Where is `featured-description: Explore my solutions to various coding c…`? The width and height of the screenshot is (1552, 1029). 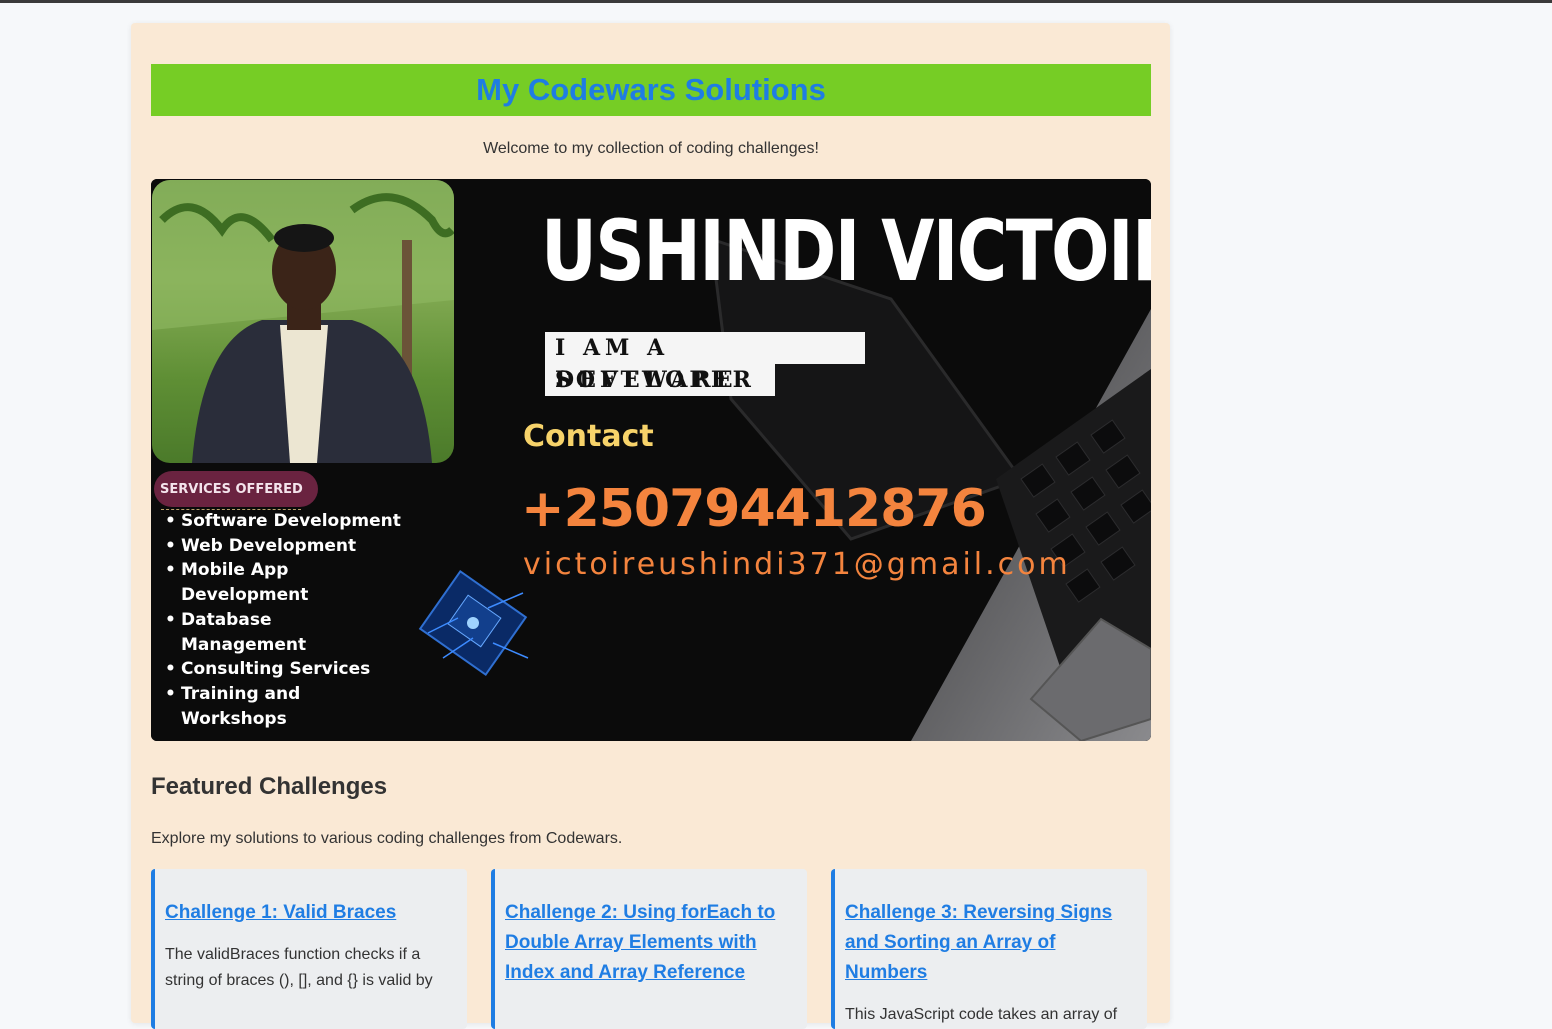 featured-description: Explore my solutions to various coding c… is located at coordinates (387, 838).